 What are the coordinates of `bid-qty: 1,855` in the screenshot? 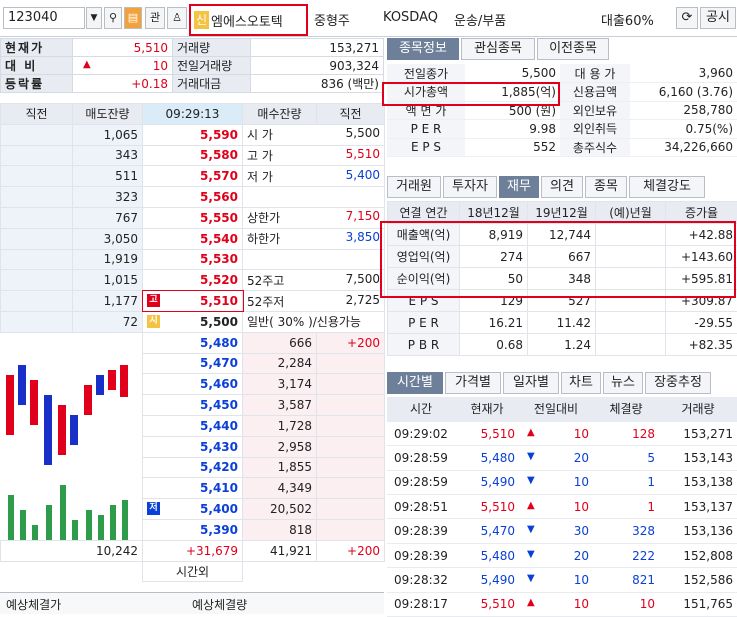 It's located at (280, 467).